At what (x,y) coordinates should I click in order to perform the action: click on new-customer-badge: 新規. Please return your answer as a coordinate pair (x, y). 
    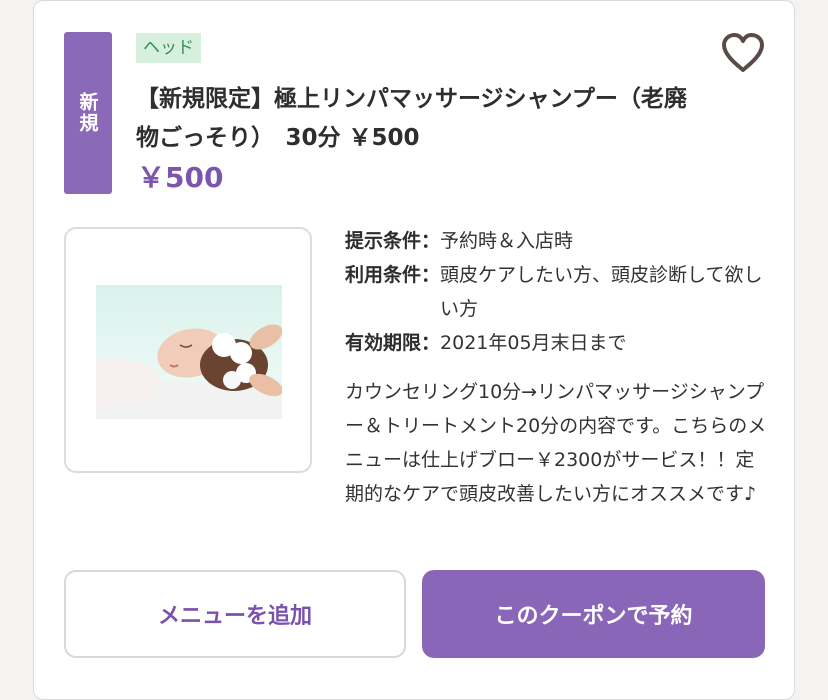
    Looking at the image, I should click on (88, 113).